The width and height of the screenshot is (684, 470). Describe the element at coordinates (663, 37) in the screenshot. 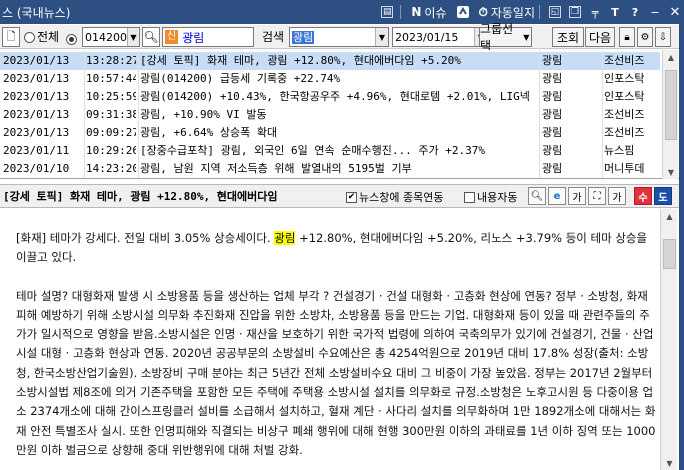

I see `download-icon: ⇩` at that location.